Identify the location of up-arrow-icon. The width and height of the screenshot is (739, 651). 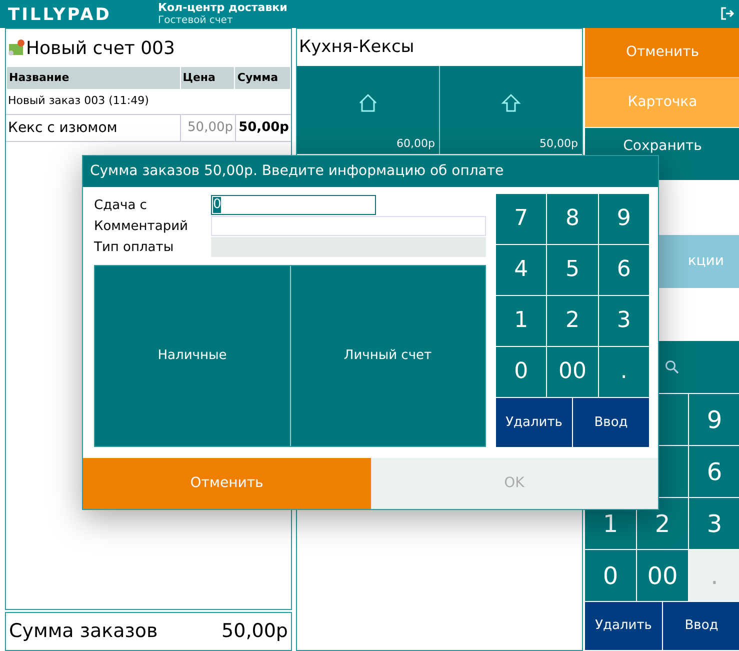
(511, 103).